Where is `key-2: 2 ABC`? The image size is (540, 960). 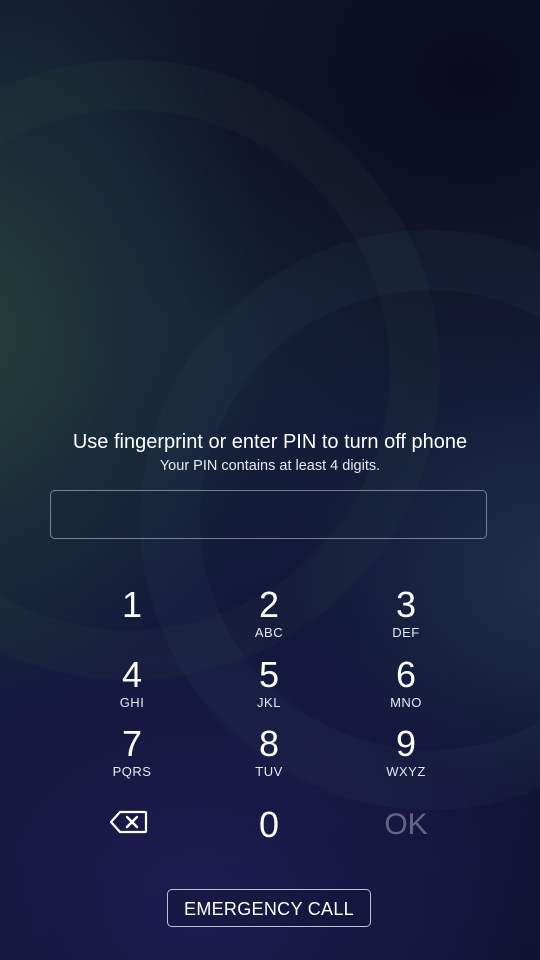
key-2: 2 ABC is located at coordinates (269, 617).